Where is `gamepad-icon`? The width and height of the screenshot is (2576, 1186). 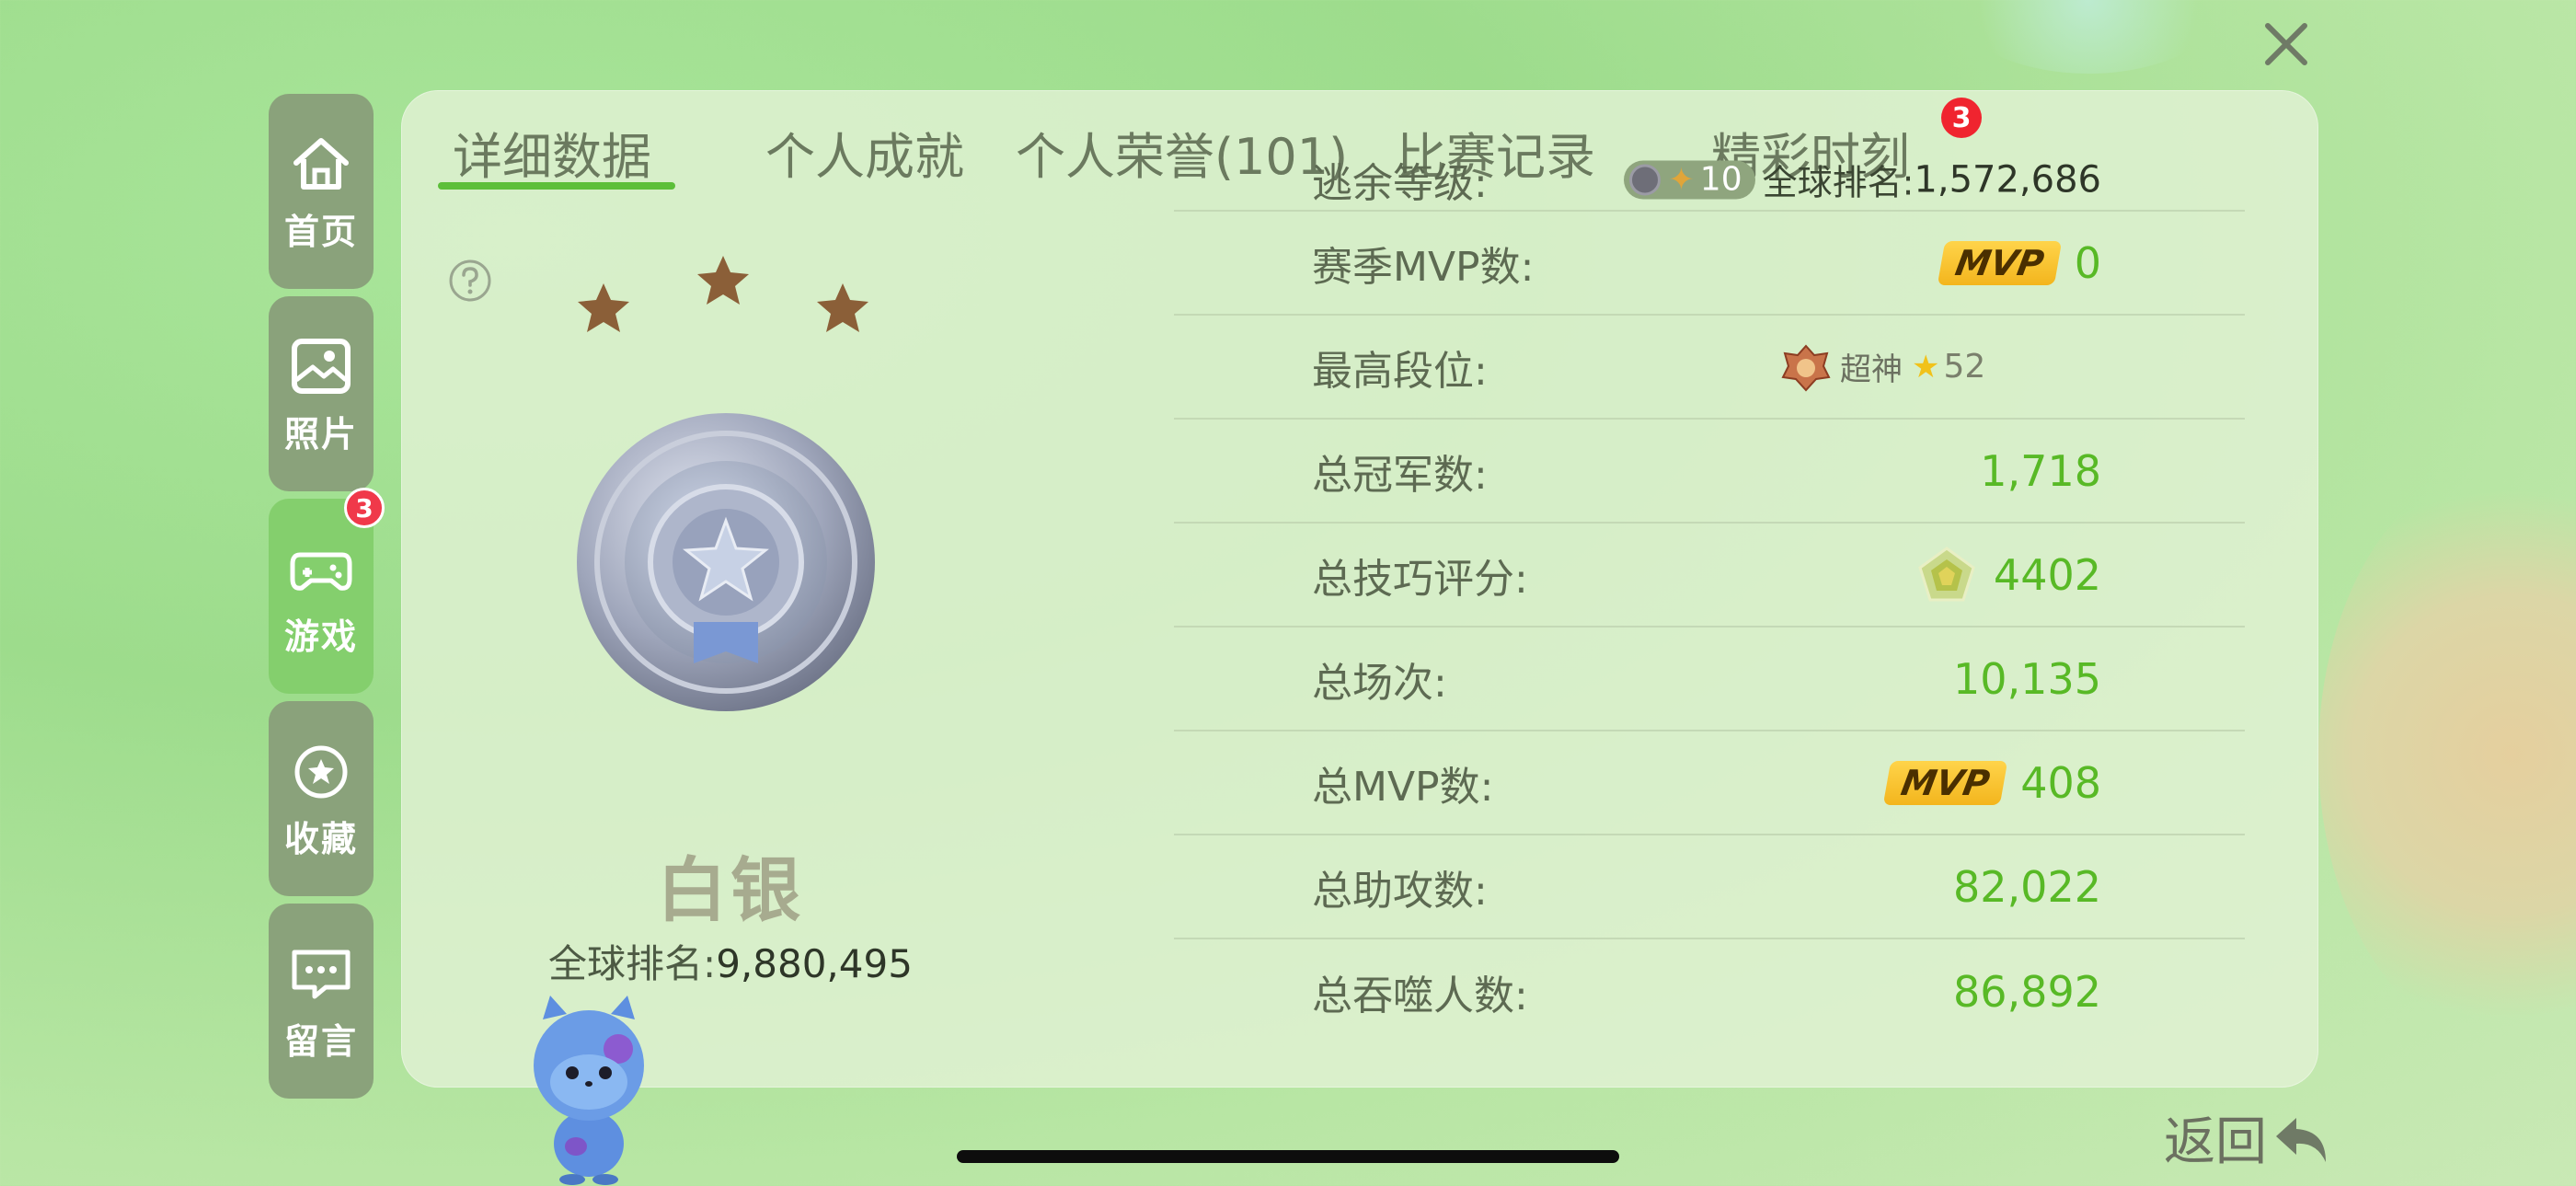
gamepad-icon is located at coordinates (321, 571).